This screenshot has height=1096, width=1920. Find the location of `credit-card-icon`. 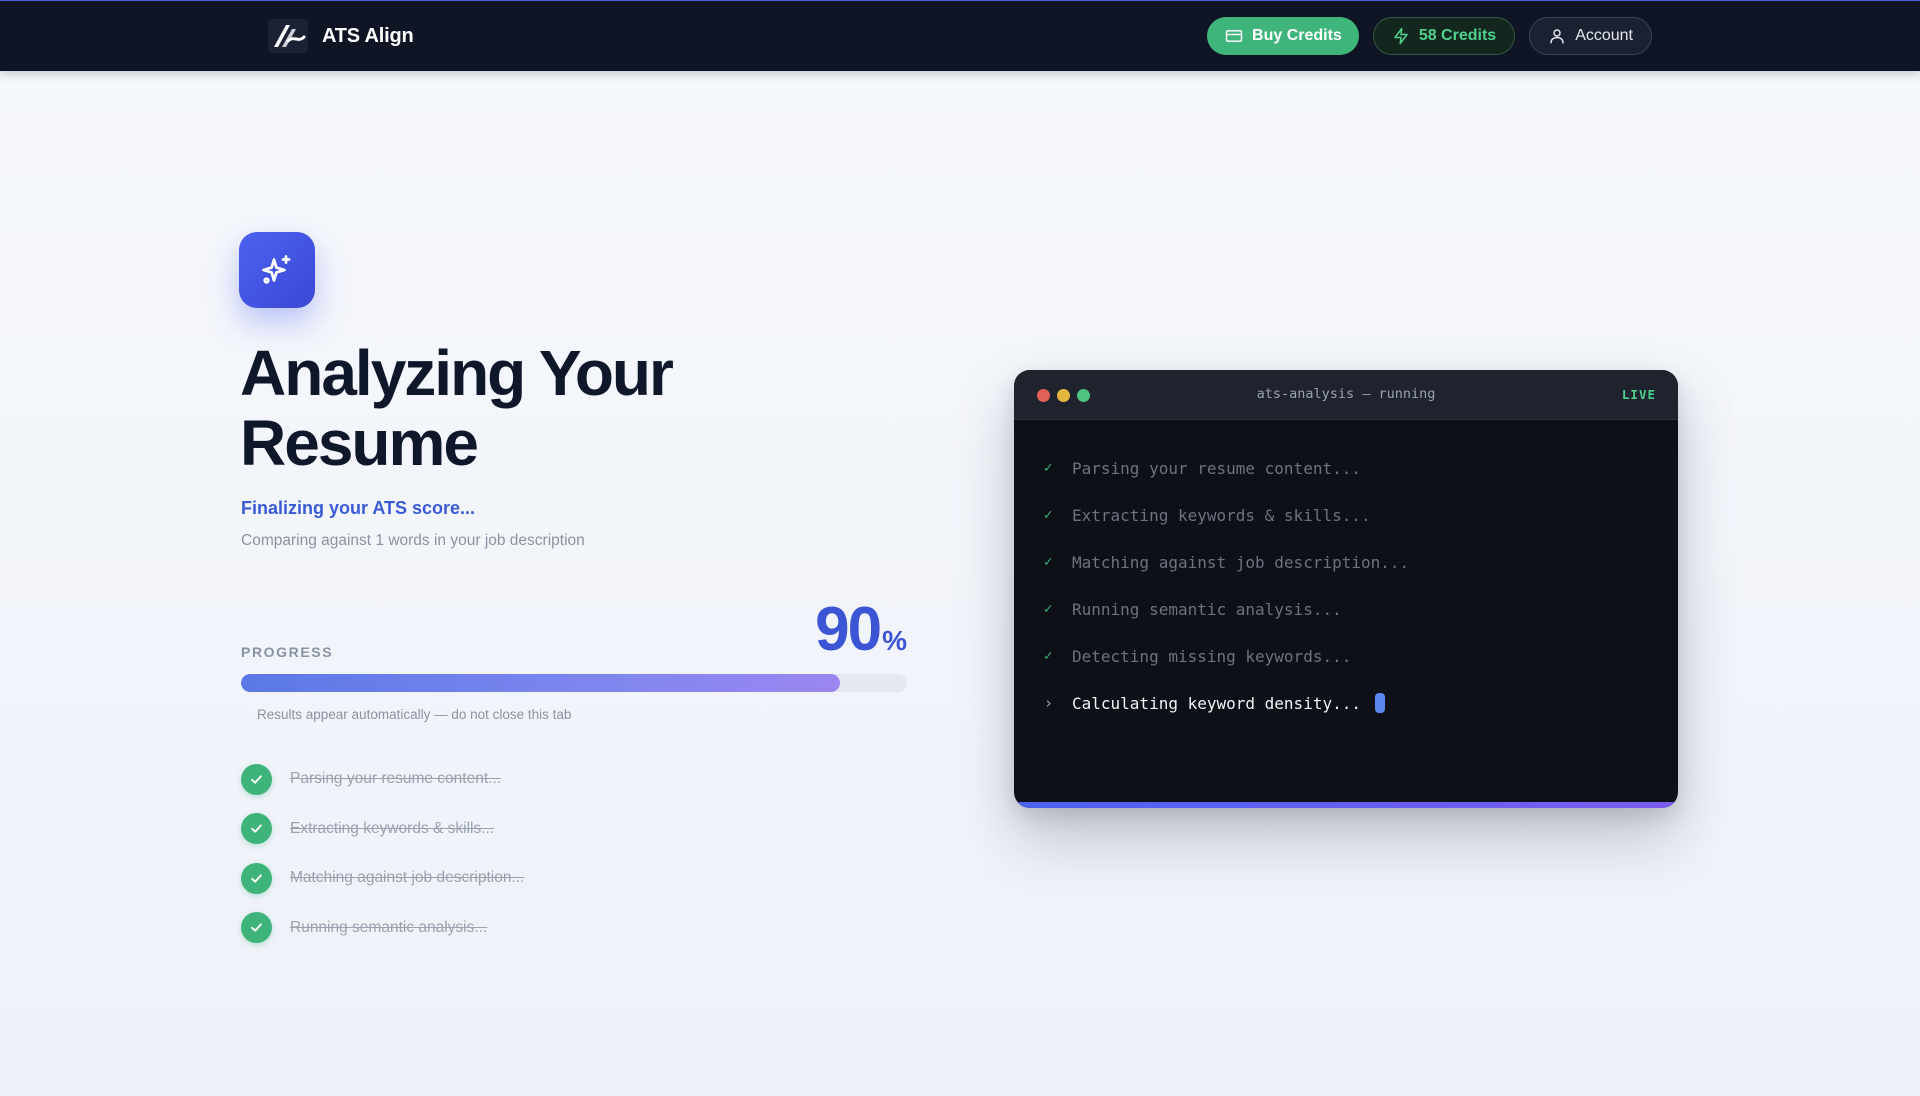

credit-card-icon is located at coordinates (1234, 36).